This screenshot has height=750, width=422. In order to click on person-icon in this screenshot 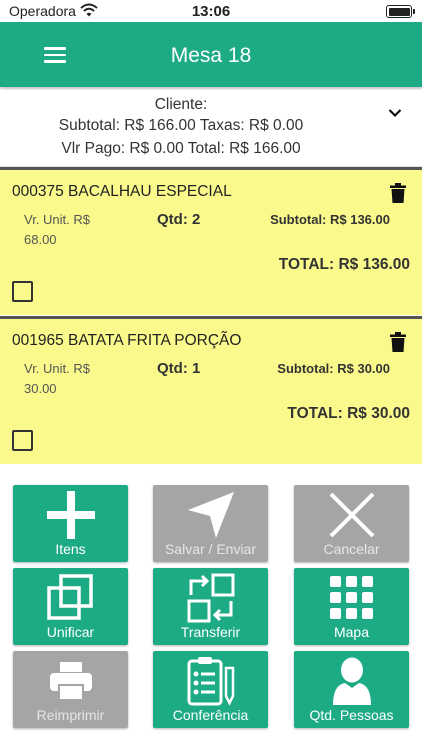, I will do `click(351, 681)`.